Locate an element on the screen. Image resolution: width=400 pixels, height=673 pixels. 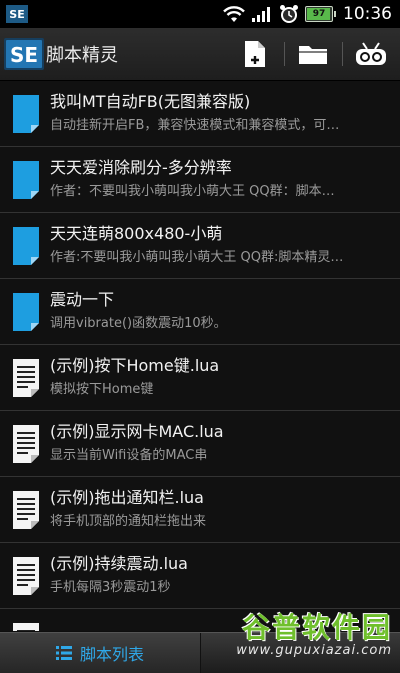
script-description: 显示当前Wifi设备的MAC串 is located at coordinates (129, 455).